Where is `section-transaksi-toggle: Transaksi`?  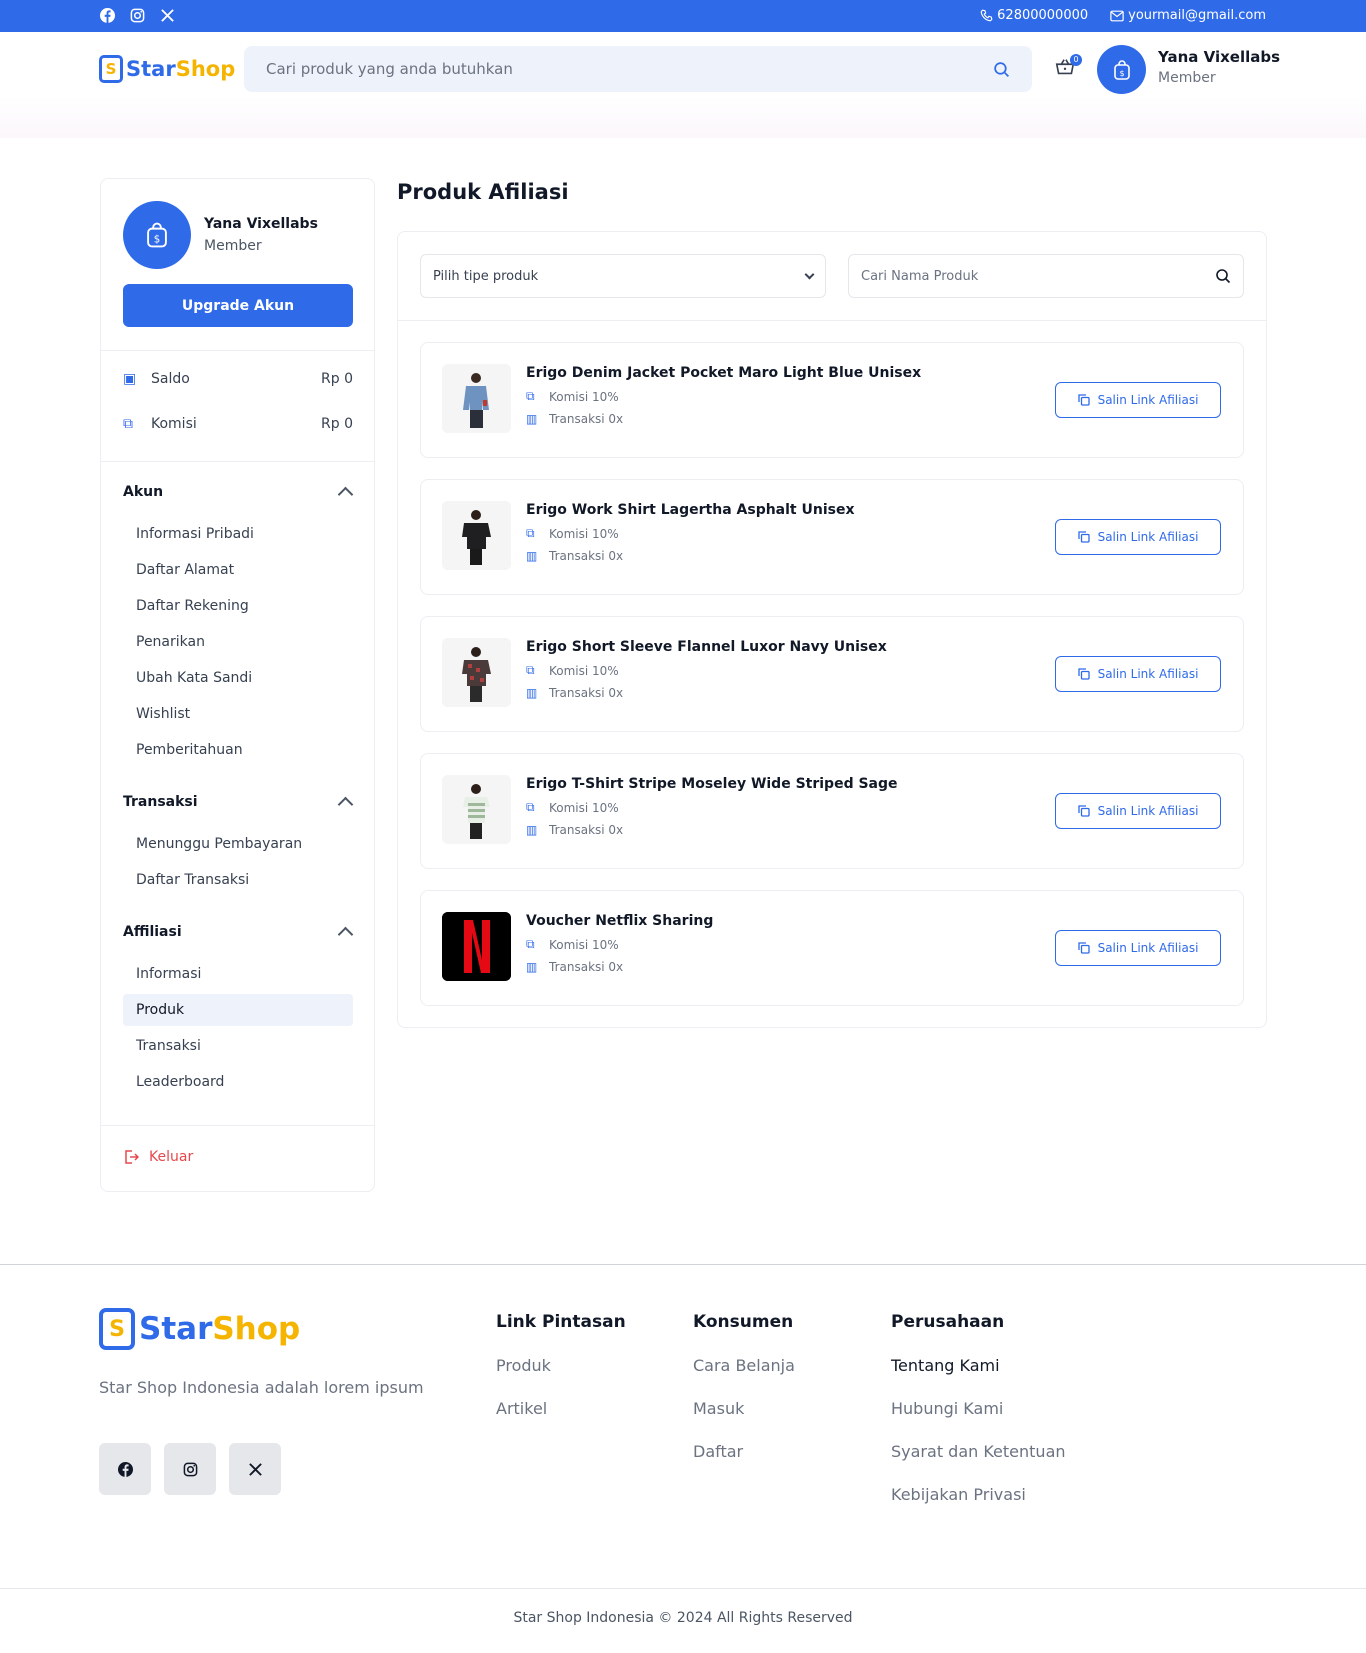
section-transaksi-toggle: Transaksi is located at coordinates (238, 803).